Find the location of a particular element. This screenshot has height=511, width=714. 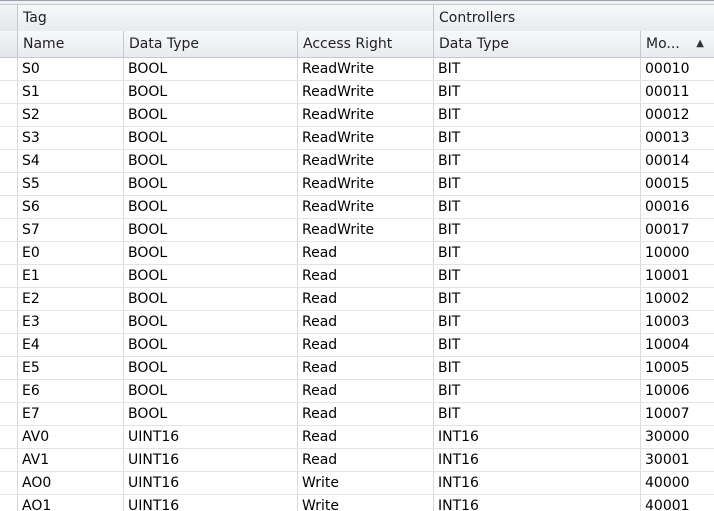

cell-modbus-address: 10002 is located at coordinates (677, 299).